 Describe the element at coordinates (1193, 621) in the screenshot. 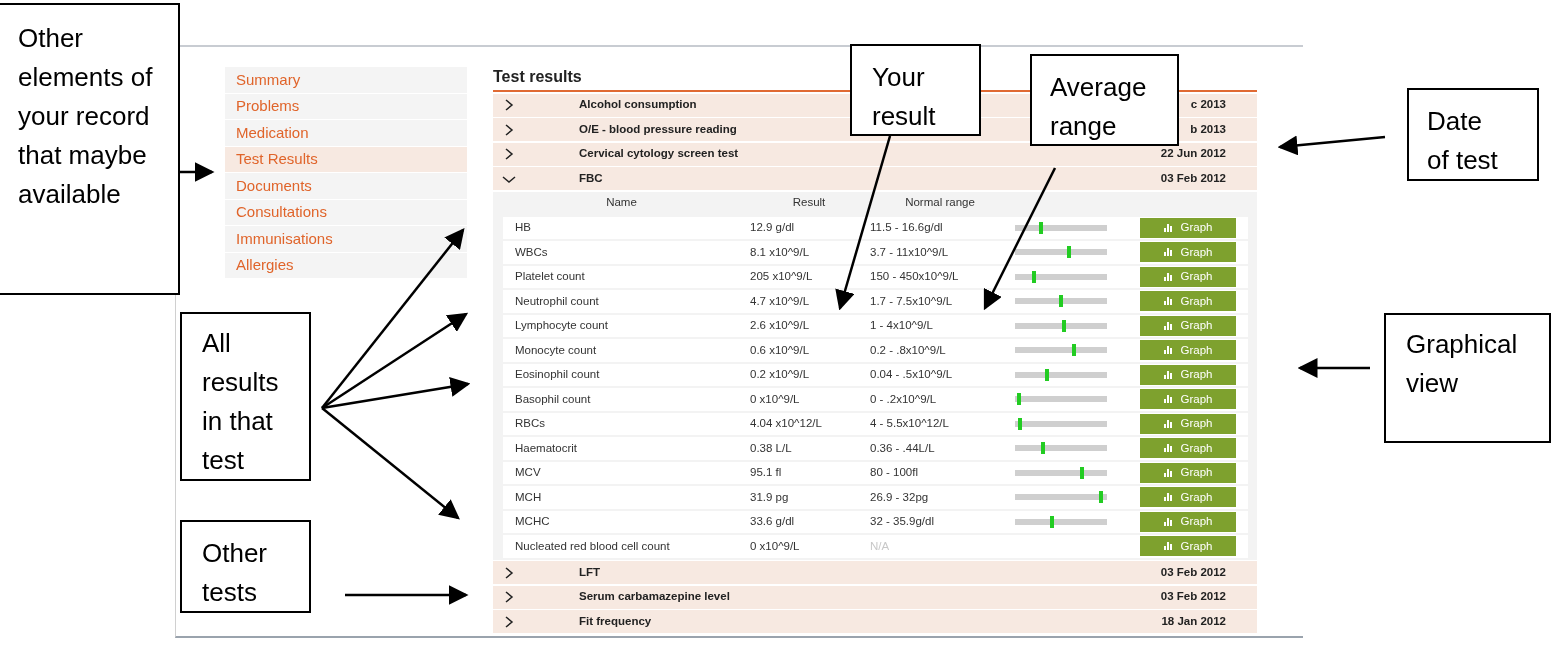

I see `test-date: 18 Jan 2012` at that location.